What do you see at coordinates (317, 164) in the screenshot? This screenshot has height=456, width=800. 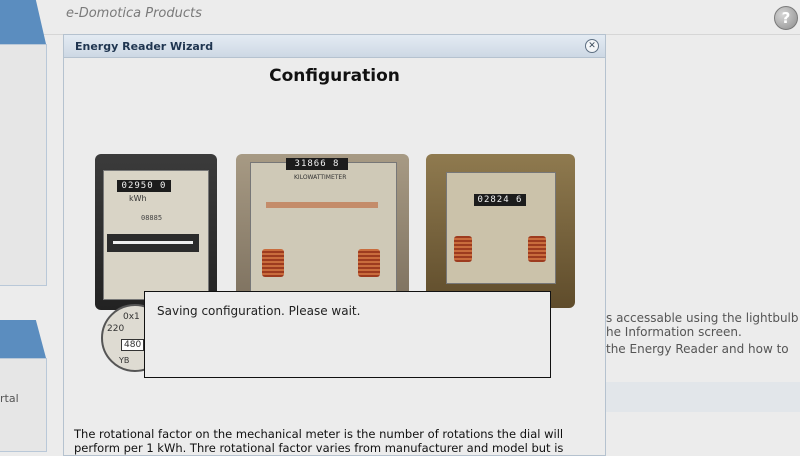 I see `meter-2-digits: 31866 8` at bounding box center [317, 164].